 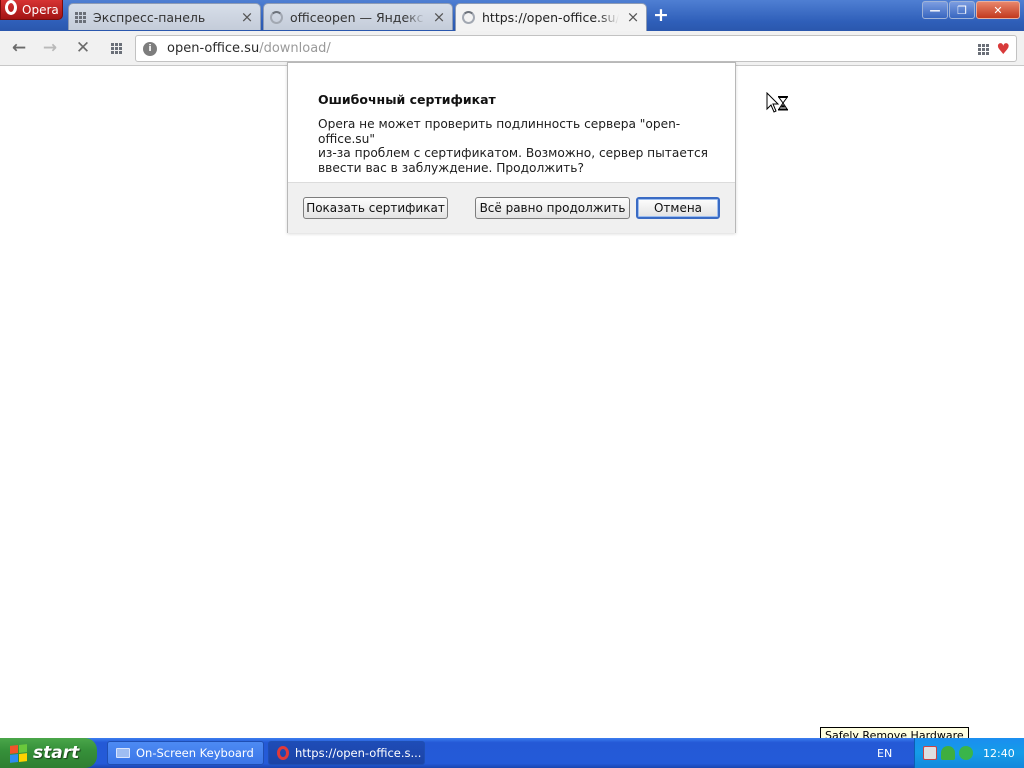 I want to click on taskbar-item-label: On-Screen Keyboard, so click(x=195, y=753).